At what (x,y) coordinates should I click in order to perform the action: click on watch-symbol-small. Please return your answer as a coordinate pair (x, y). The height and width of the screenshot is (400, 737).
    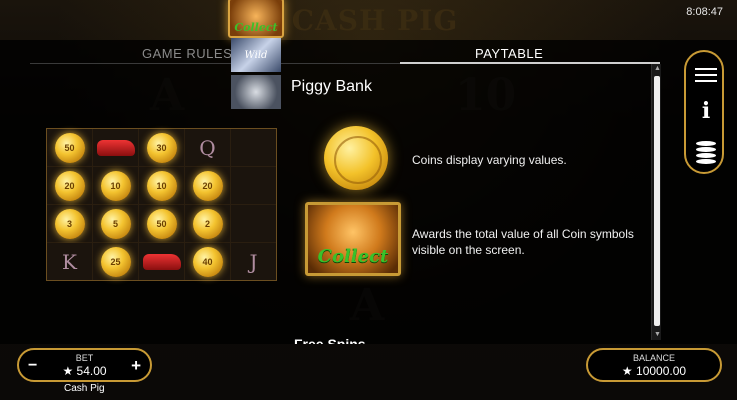
    Looking at the image, I should click on (256, 92).